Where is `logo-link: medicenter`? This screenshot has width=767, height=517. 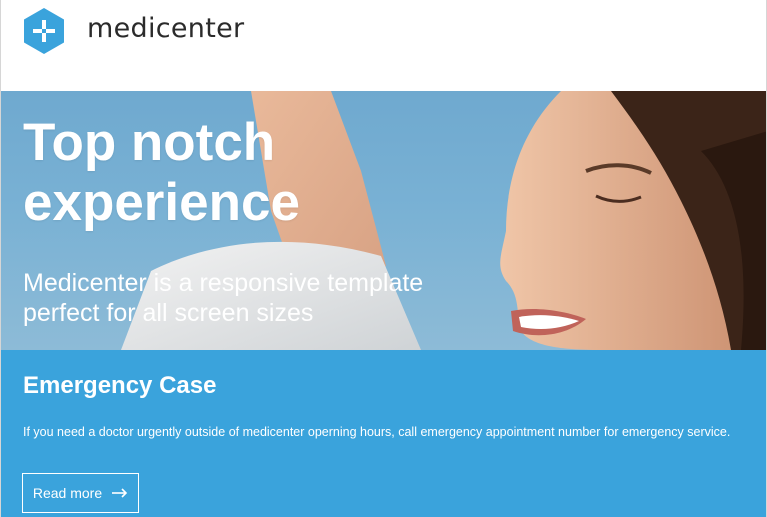
logo-link: medicenter is located at coordinates (133, 31).